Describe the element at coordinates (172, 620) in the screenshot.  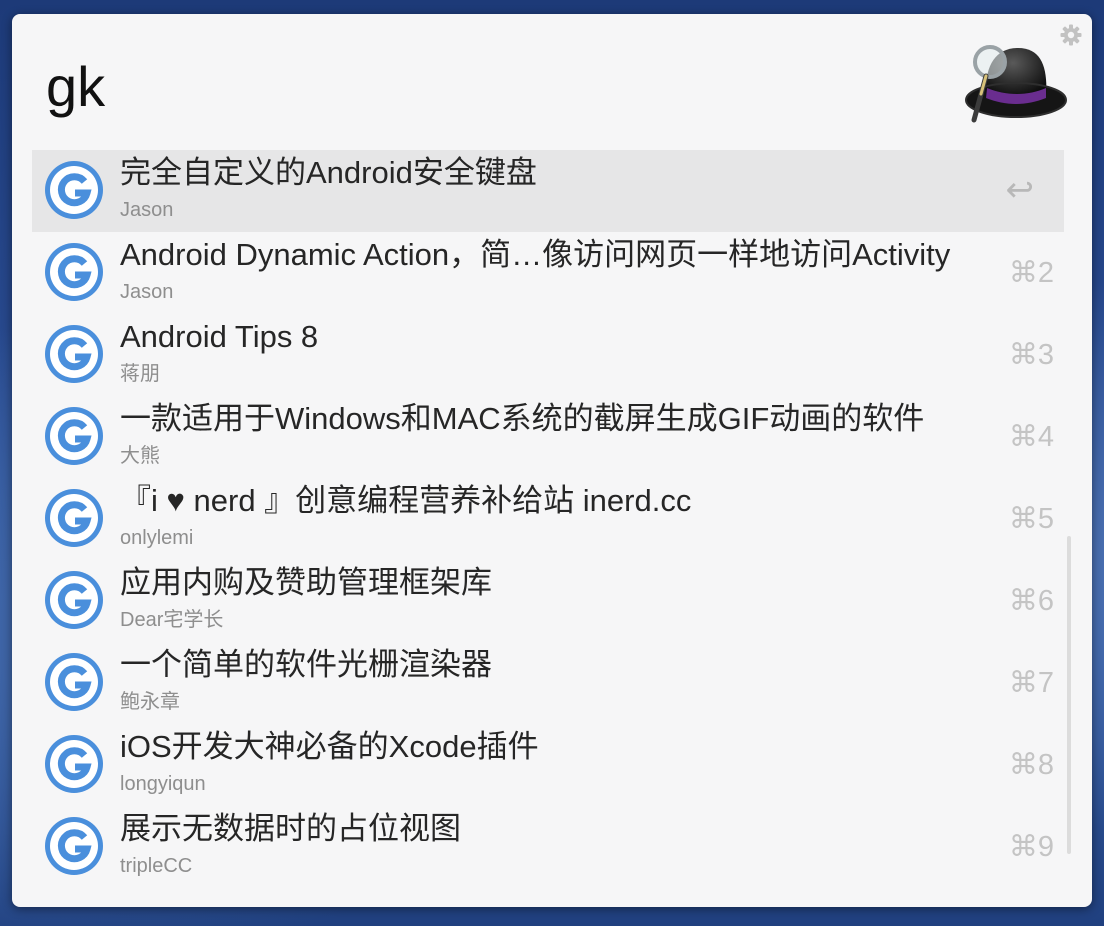
I see `result-subtitle: Dear宅学长` at that location.